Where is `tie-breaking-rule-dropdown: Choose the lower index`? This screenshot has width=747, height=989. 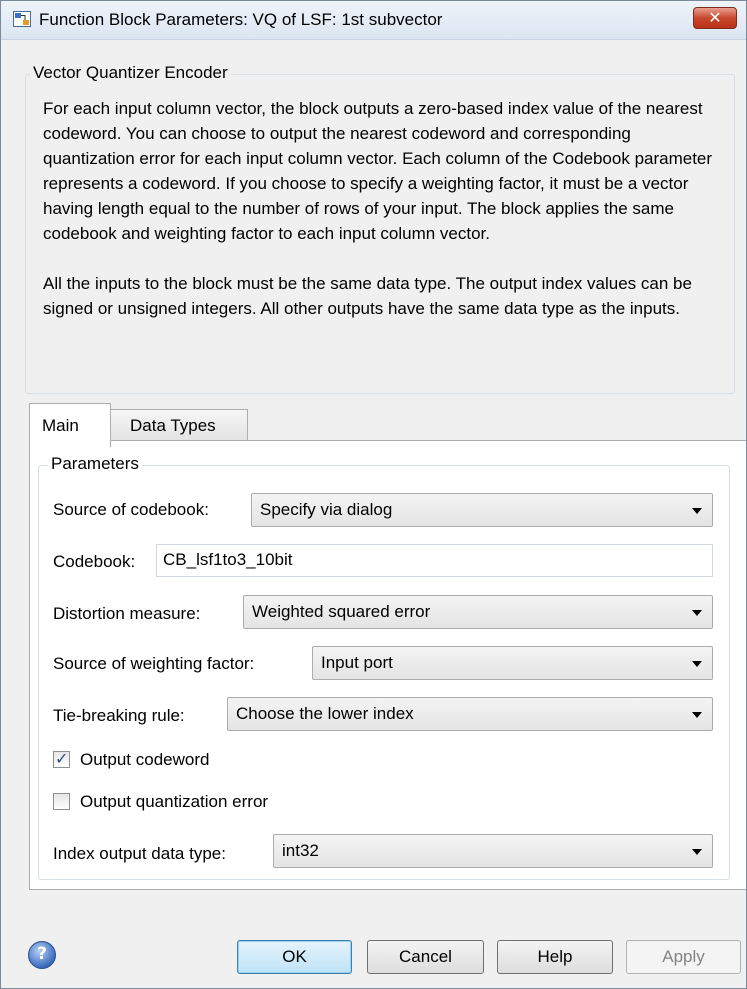 tie-breaking-rule-dropdown: Choose the lower index is located at coordinates (470, 714).